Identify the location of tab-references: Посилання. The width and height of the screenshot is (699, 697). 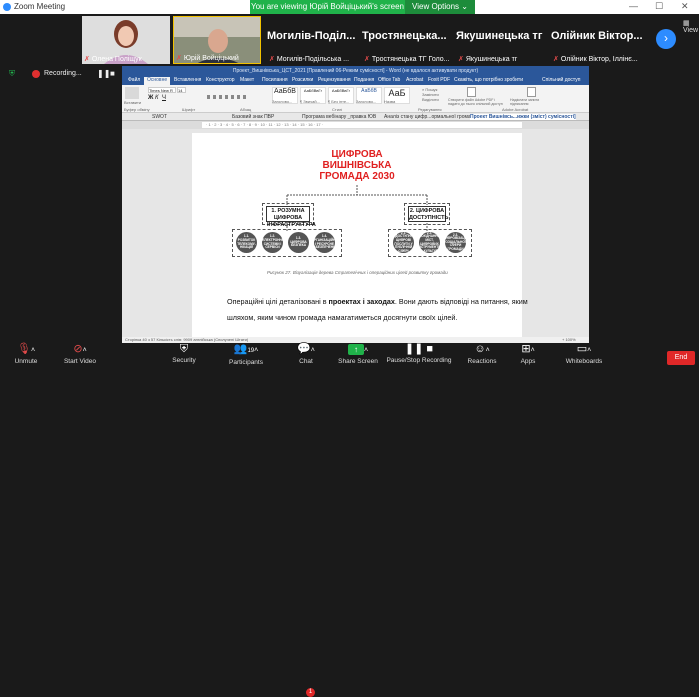
(275, 80).